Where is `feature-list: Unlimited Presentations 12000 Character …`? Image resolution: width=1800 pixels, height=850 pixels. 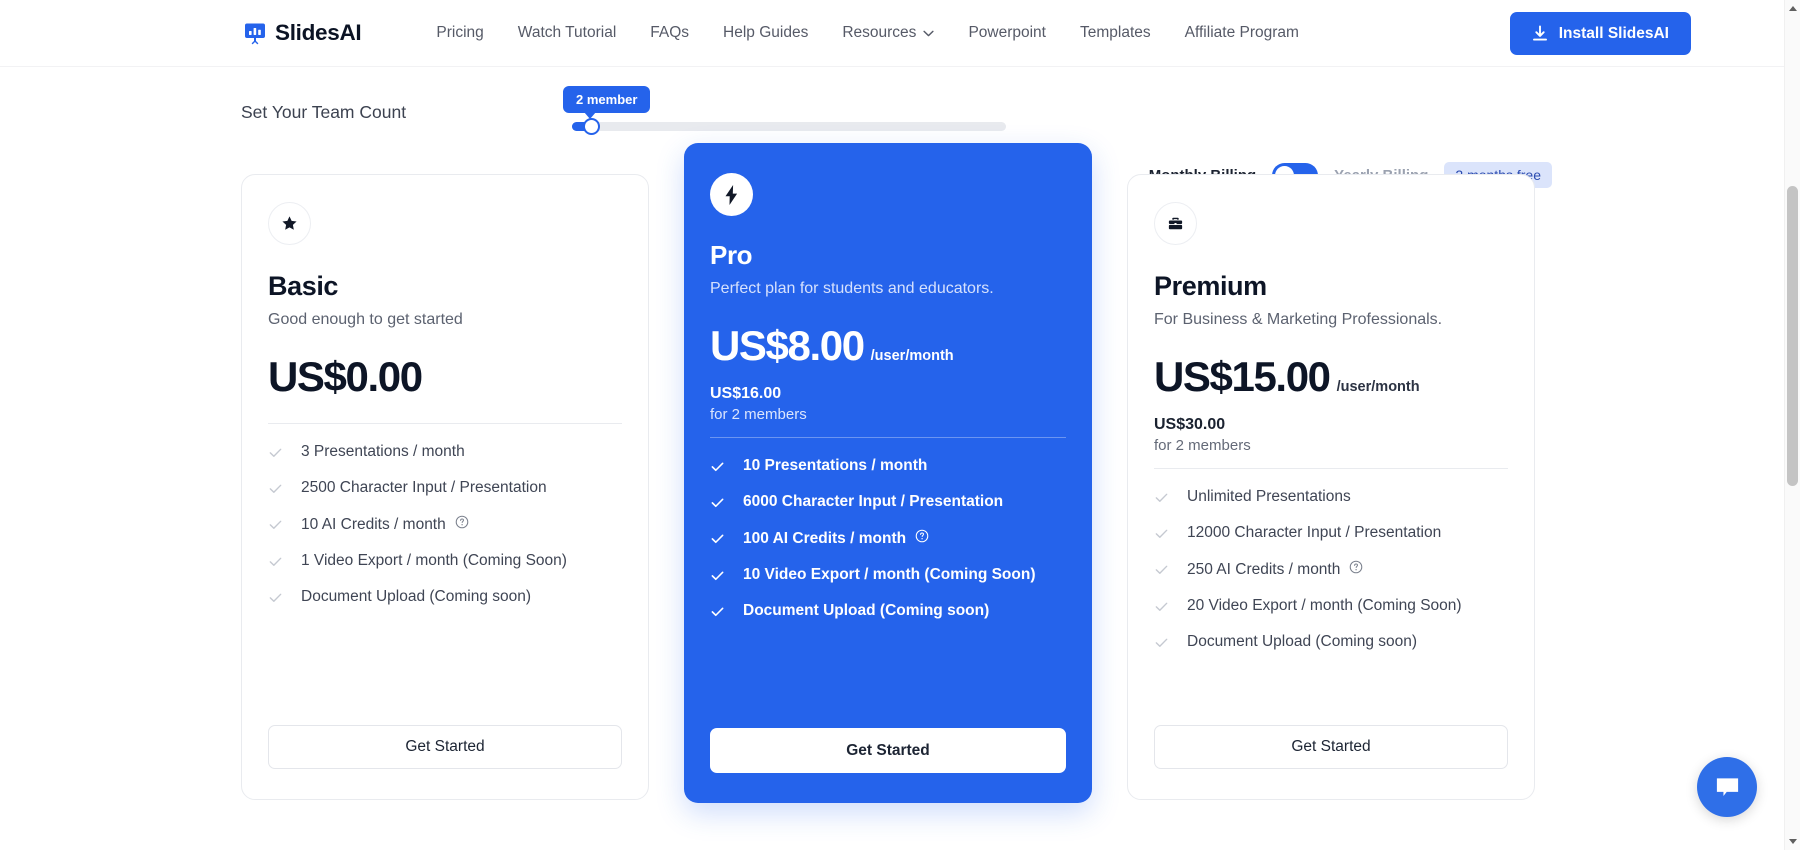 feature-list: Unlimited Presentations 12000 Character … is located at coordinates (1331, 569).